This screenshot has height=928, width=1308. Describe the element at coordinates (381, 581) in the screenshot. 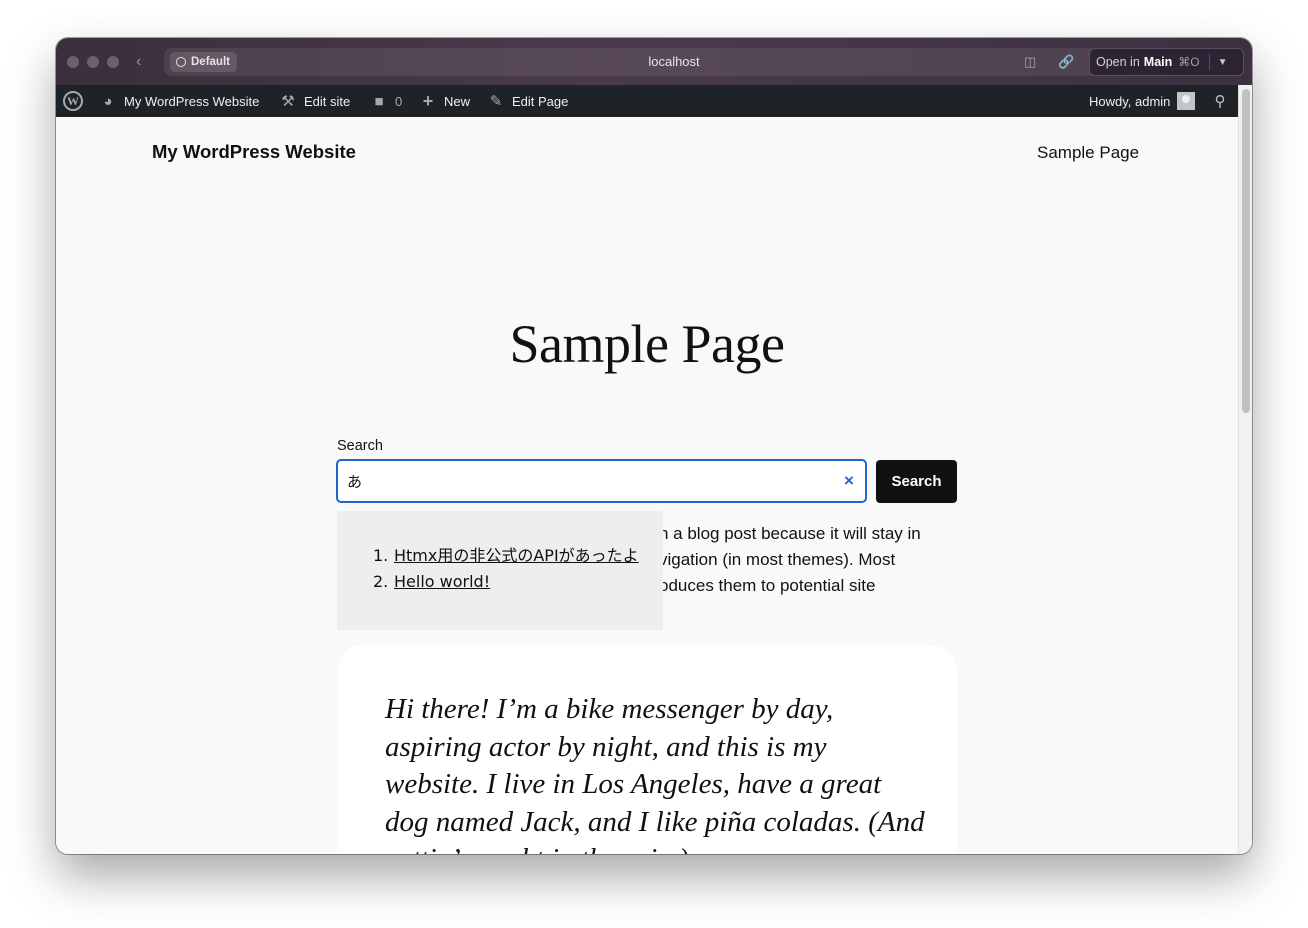

I see `suggestion-number: 2.` at that location.